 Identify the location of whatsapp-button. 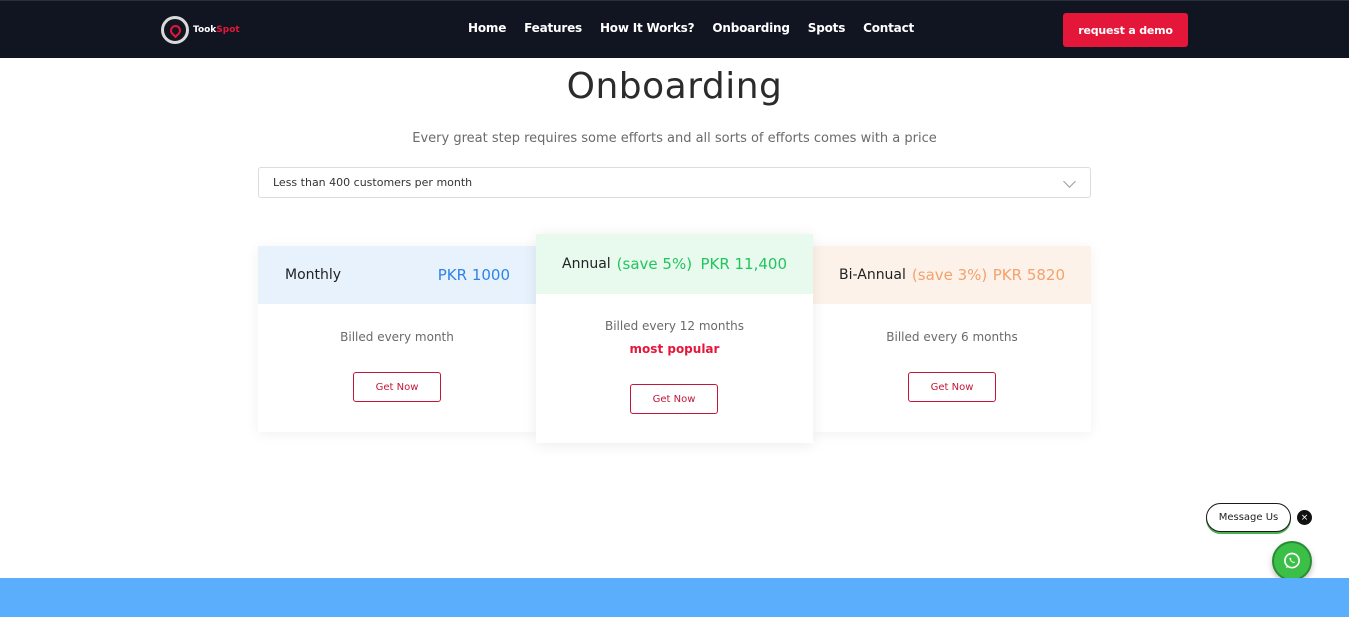
(1292, 561).